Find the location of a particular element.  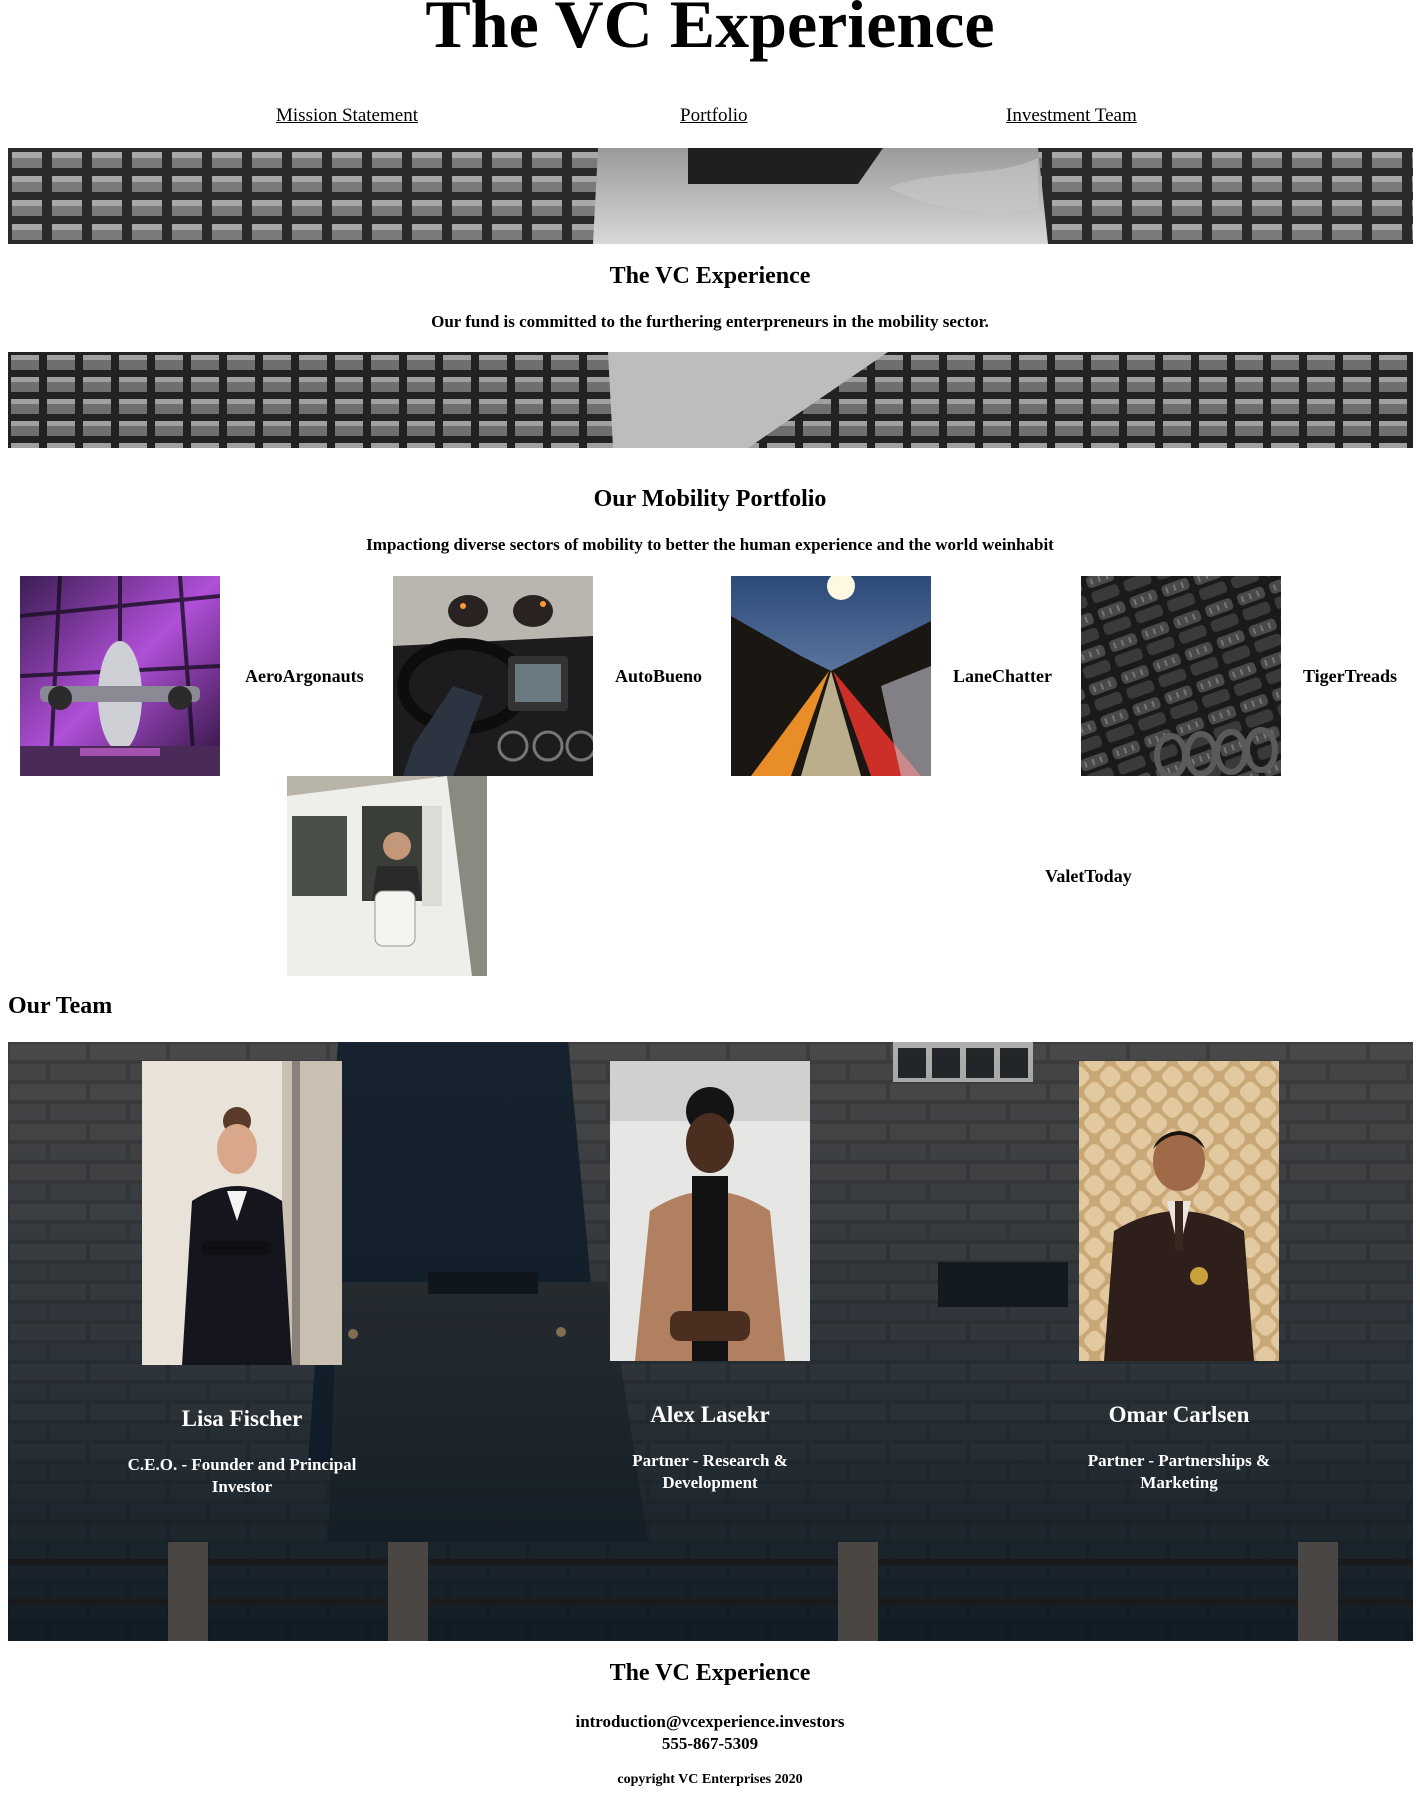

skyscraper-banner-top is located at coordinates (710, 196).